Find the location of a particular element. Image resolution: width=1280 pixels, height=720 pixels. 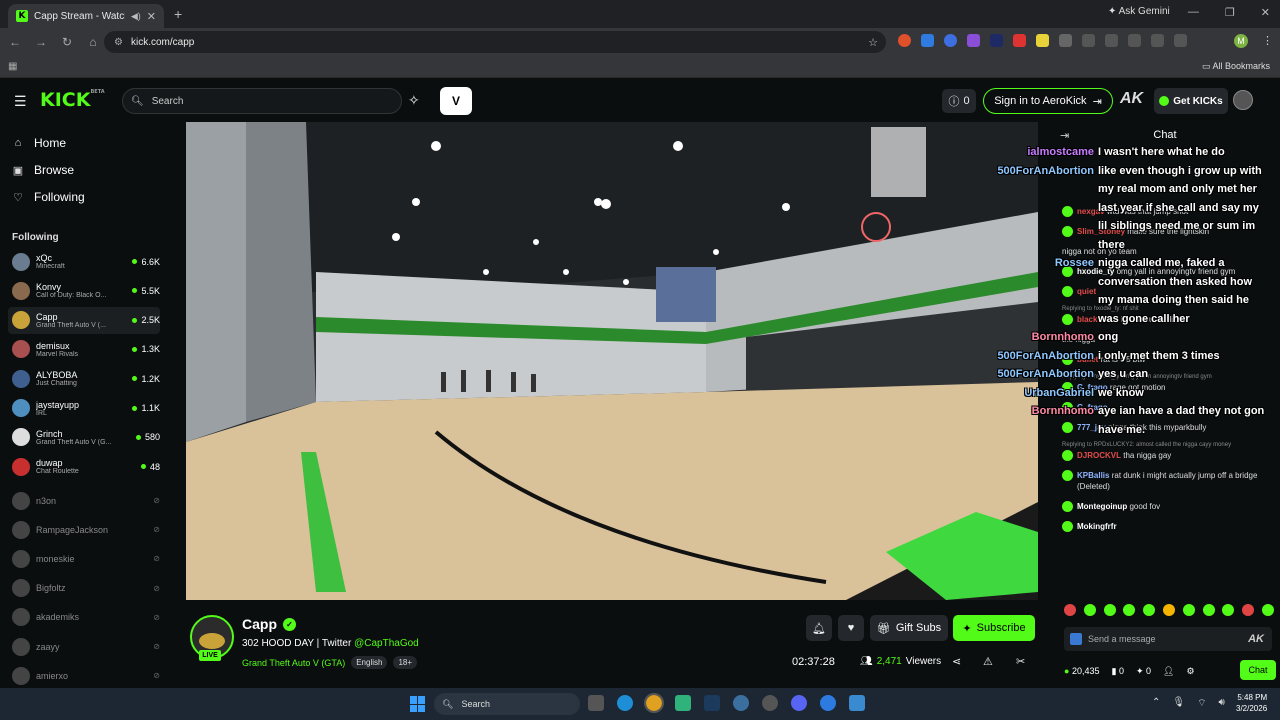

chat-input: Send a message AK is located at coordinates (1168, 639).